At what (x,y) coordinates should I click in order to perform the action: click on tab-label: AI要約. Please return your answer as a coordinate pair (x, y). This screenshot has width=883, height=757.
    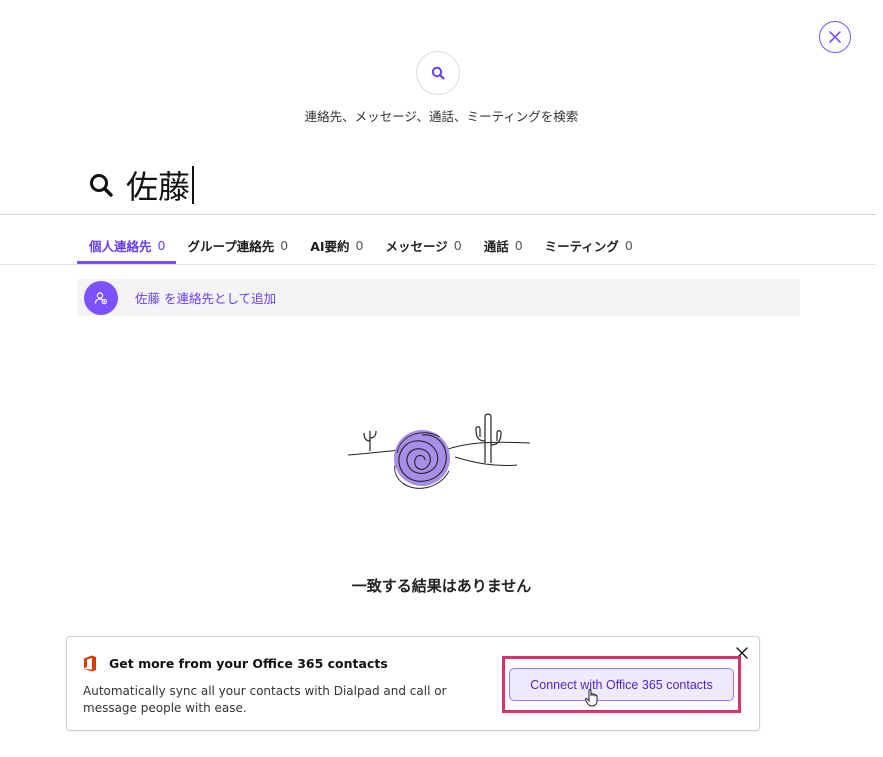
    Looking at the image, I should click on (330, 246).